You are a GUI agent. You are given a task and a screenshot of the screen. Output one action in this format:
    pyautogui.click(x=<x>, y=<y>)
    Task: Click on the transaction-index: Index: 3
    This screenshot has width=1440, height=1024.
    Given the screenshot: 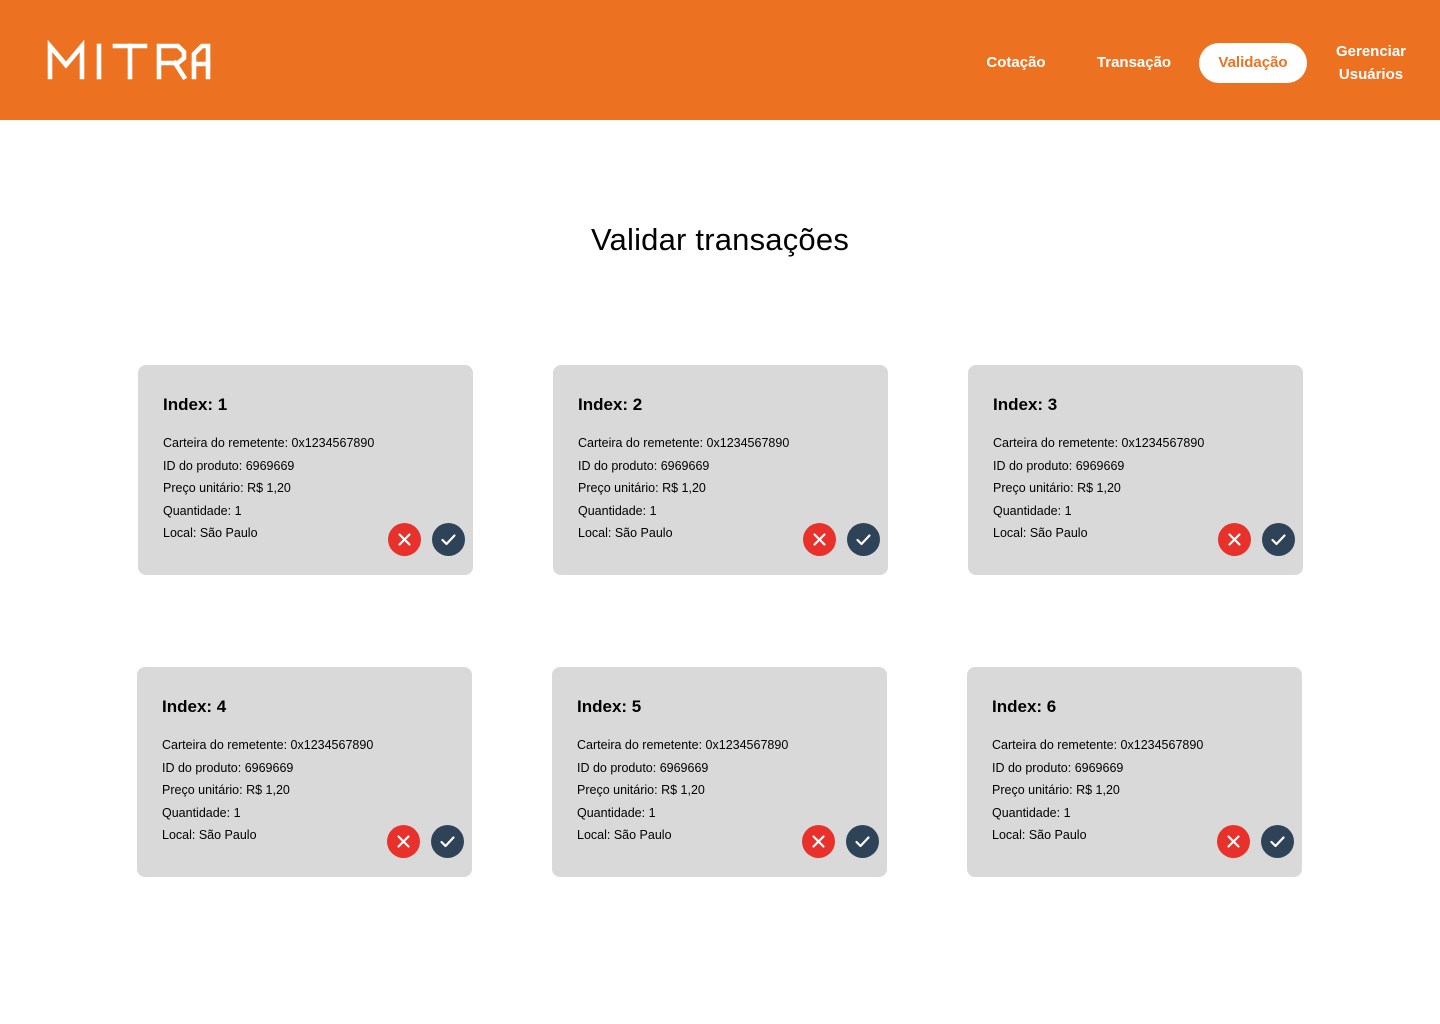 What is the action you would take?
    pyautogui.click(x=1025, y=404)
    